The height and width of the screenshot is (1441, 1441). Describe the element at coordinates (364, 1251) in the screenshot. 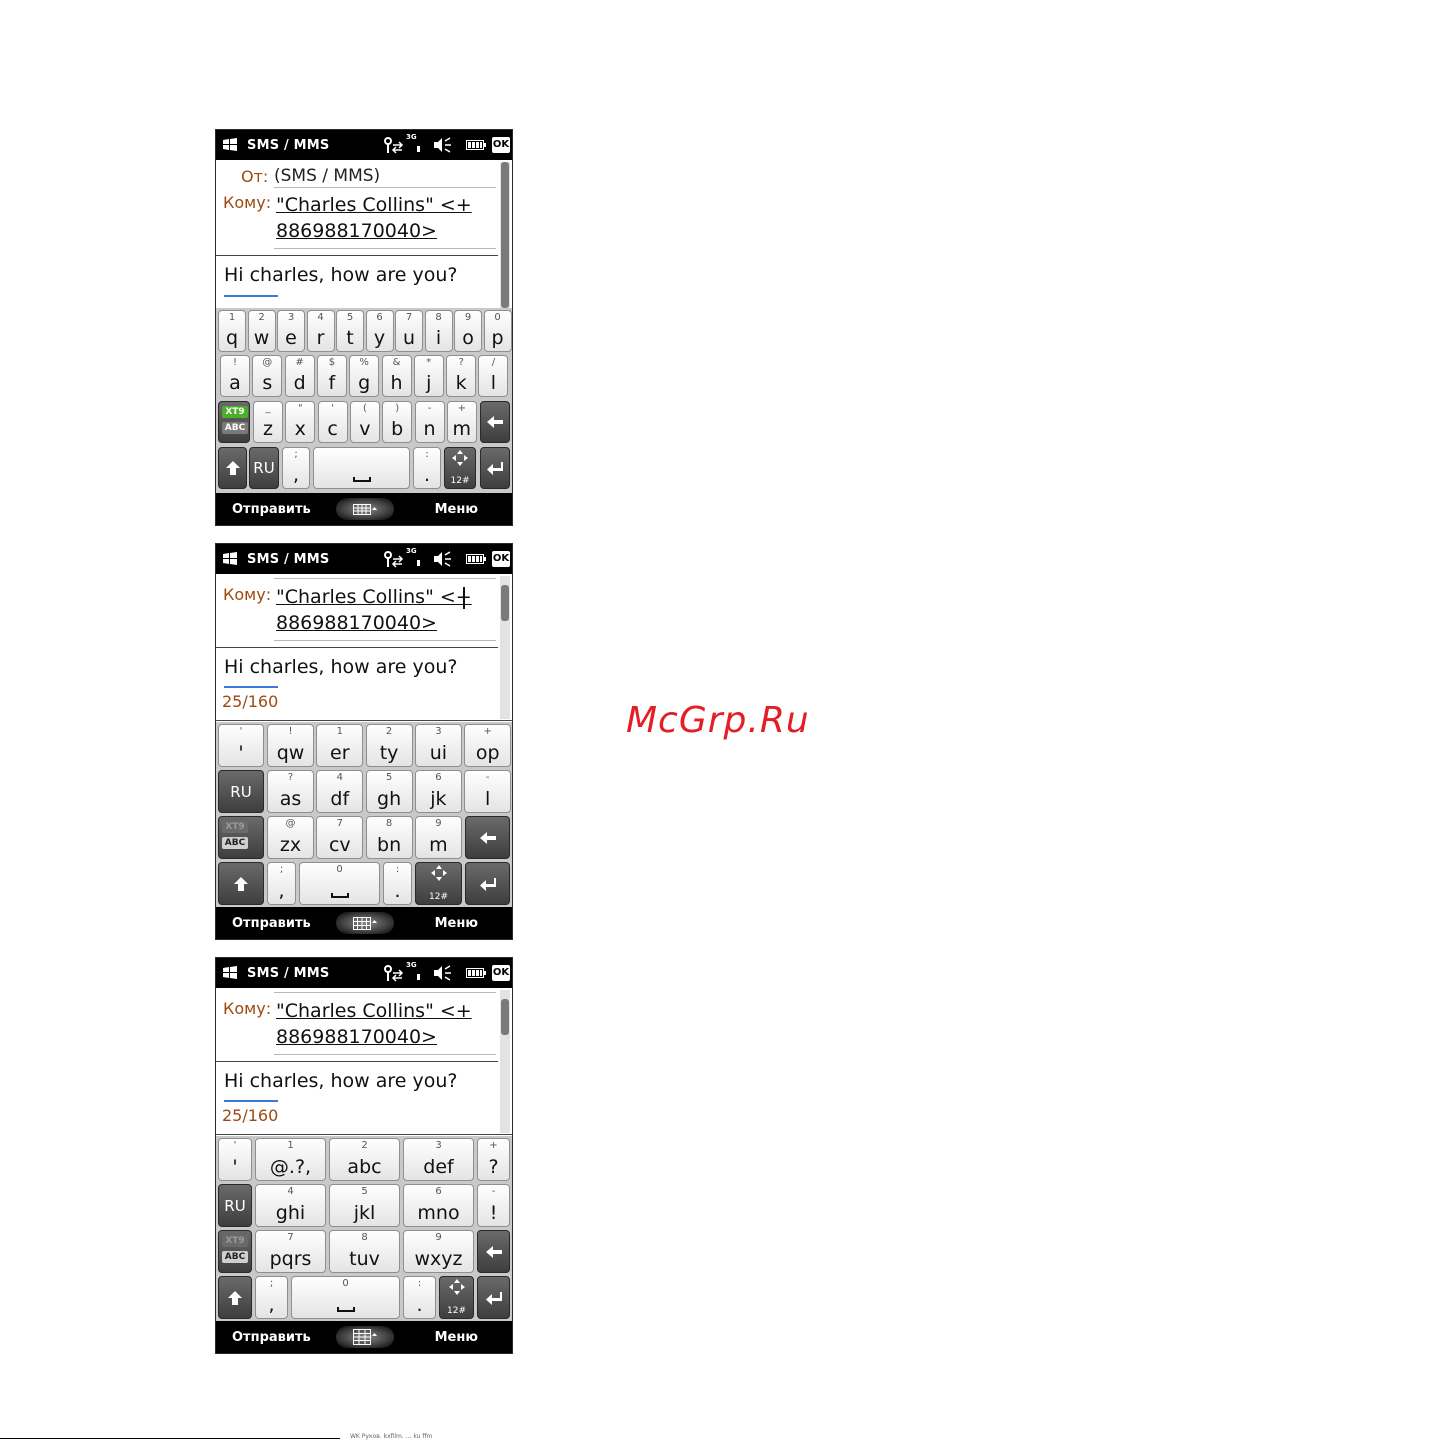

I see `phonepad-key: 8 tuv` at that location.